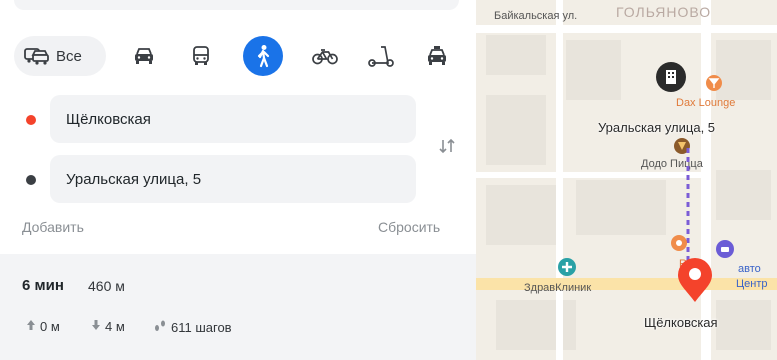  I want to click on mode-taxi-button, so click(437, 56).